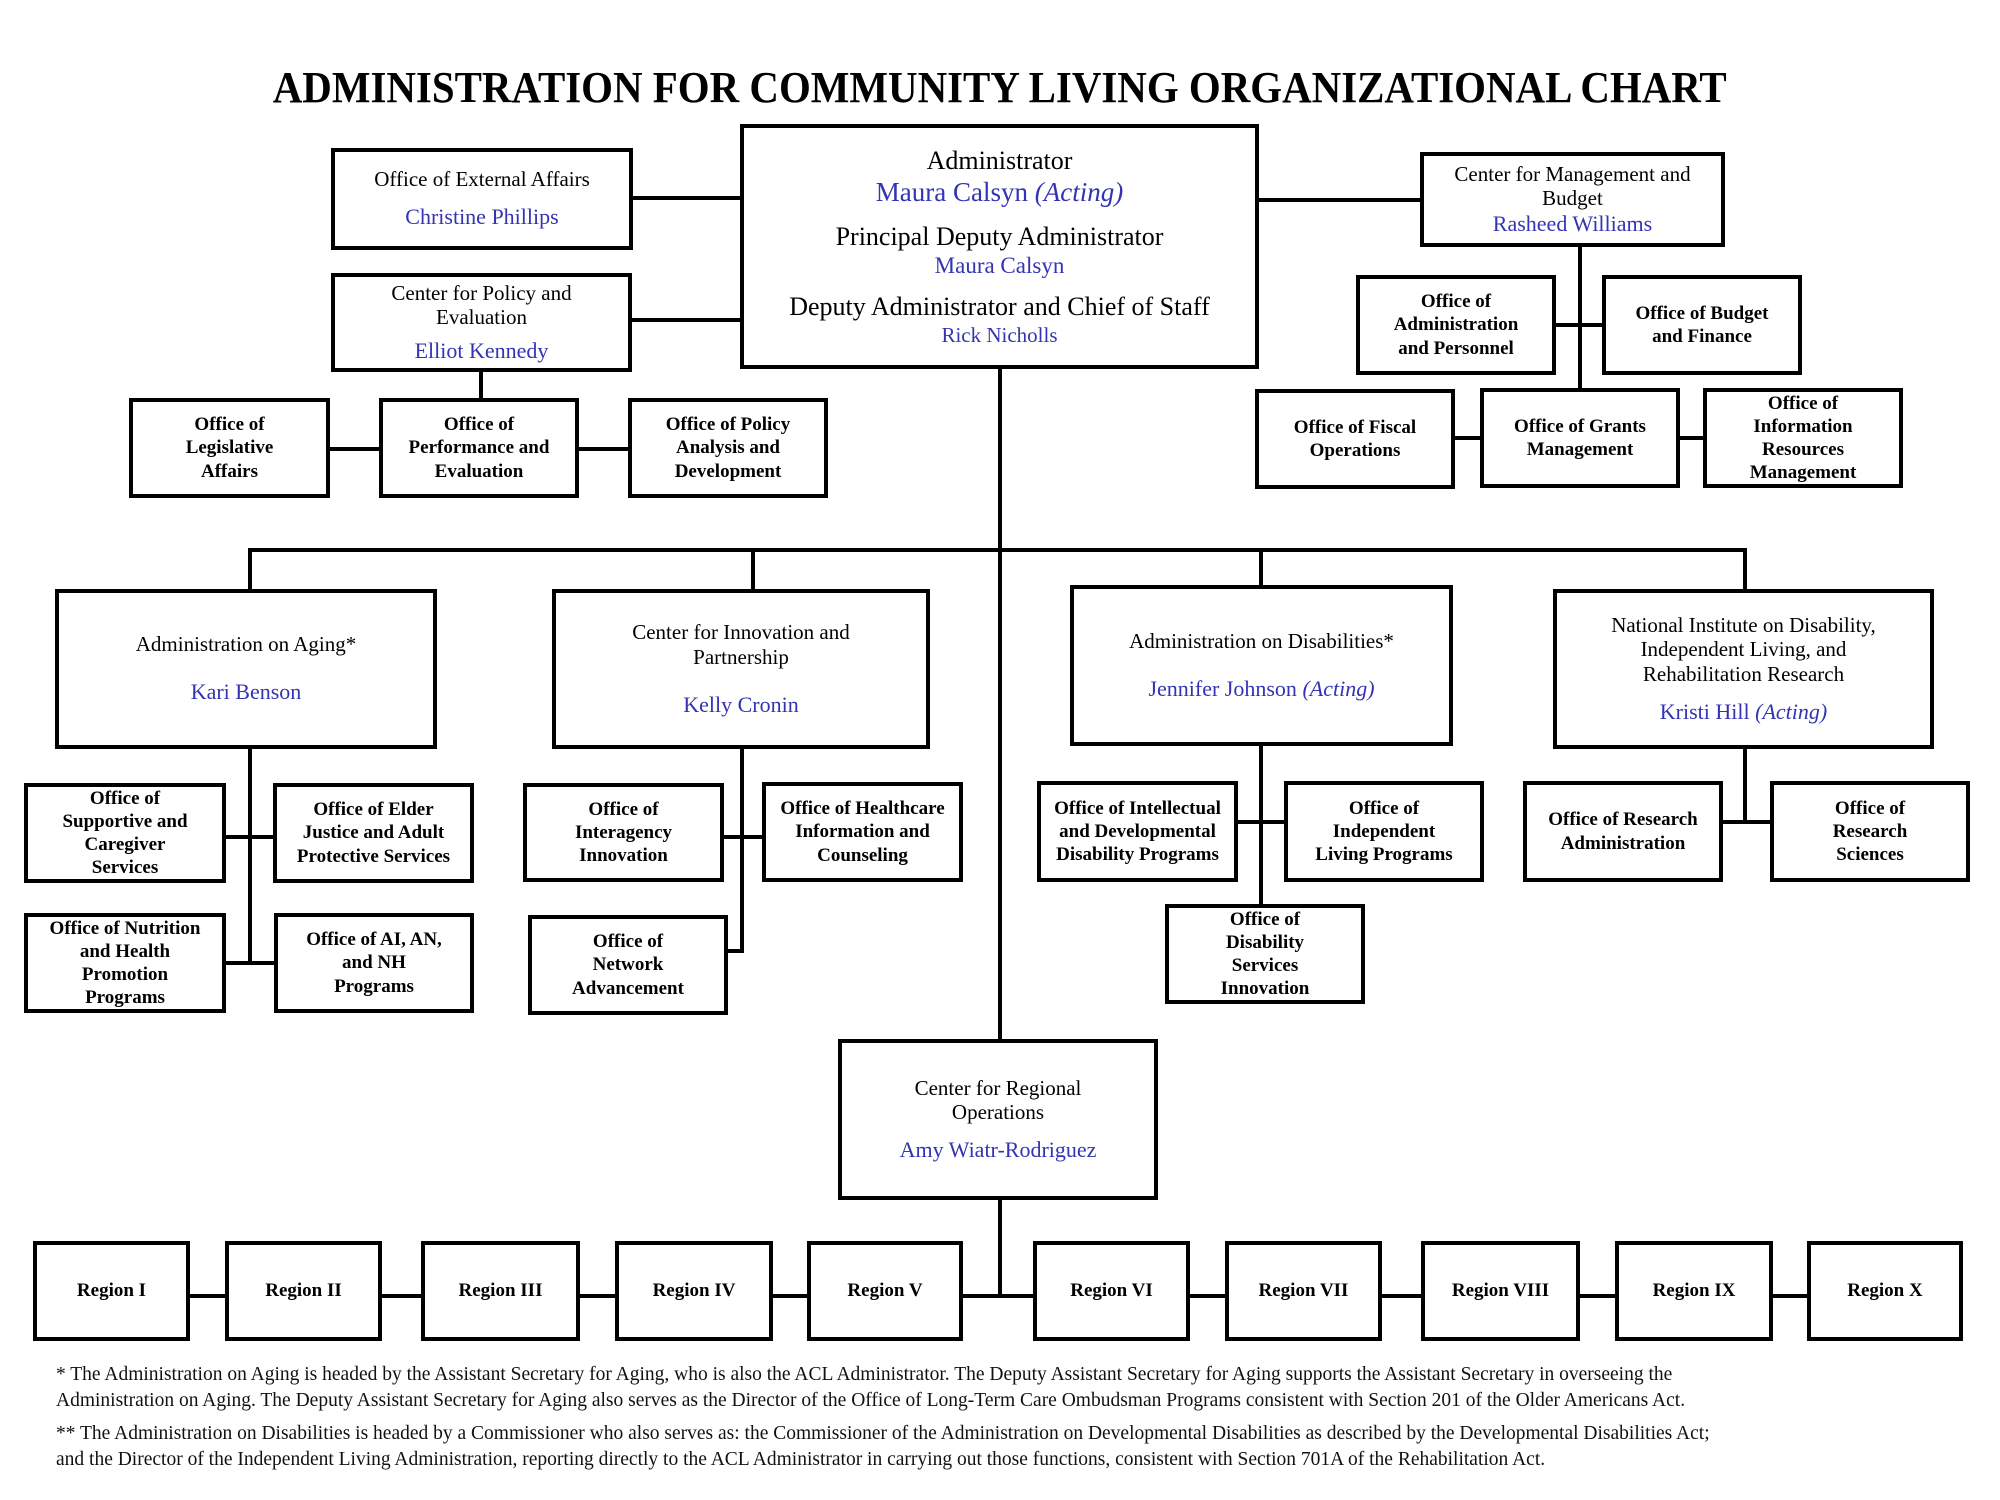  I want to click on region-box: Region V, so click(885, 1291).